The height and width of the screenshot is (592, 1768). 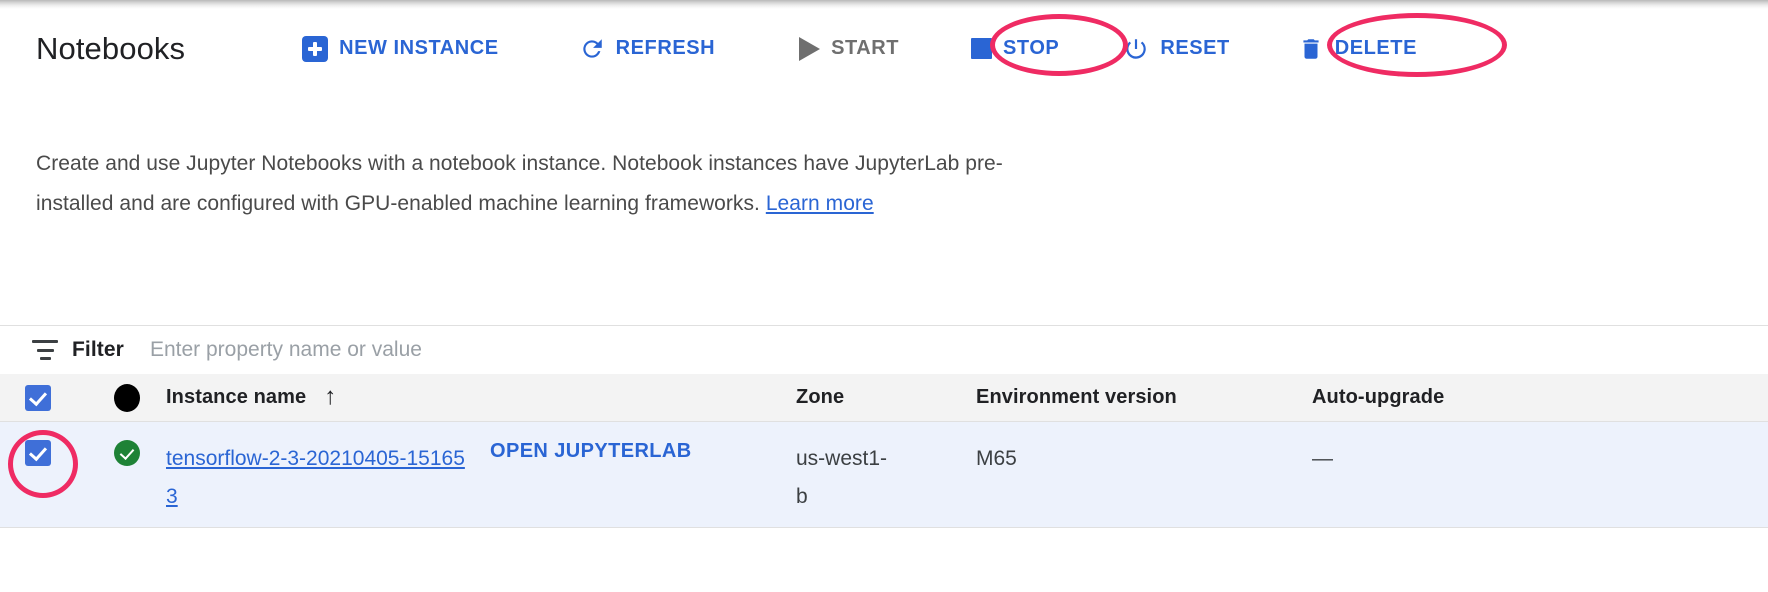 What do you see at coordinates (884, 350) in the screenshot?
I see `filter-bar: Filter` at bounding box center [884, 350].